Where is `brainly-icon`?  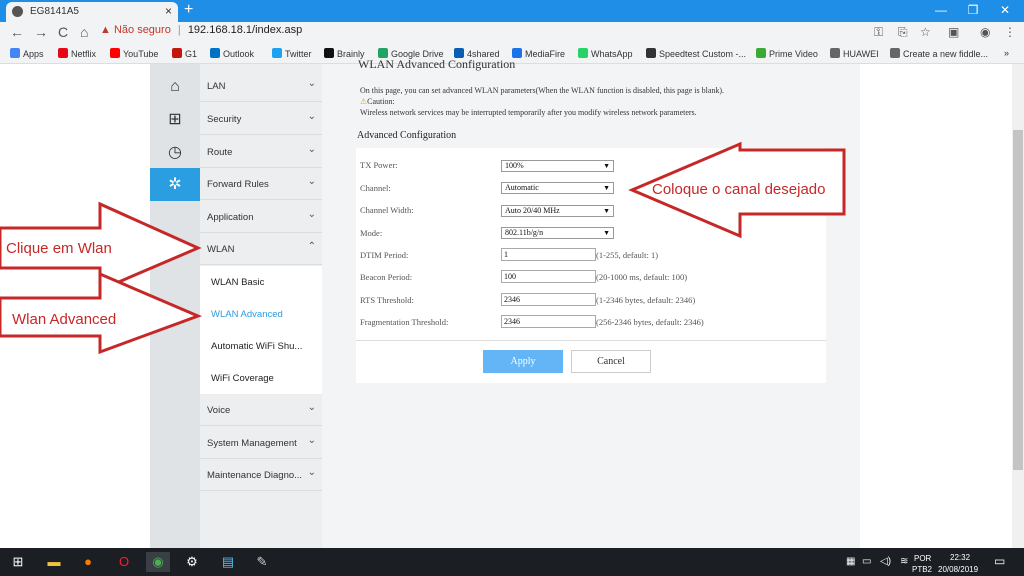
brainly-icon is located at coordinates (329, 53).